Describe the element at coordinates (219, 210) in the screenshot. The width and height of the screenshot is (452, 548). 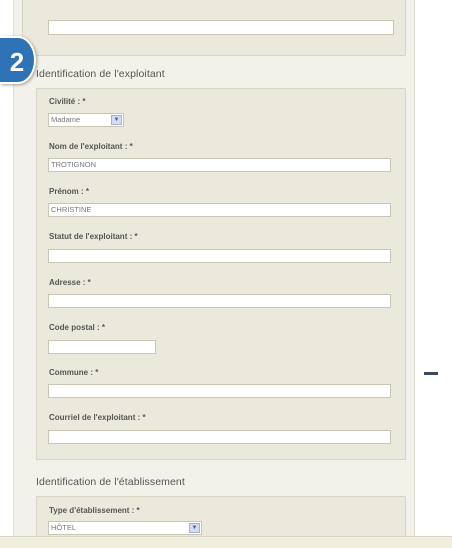
I see `prenom-input: CHRISTINE` at that location.